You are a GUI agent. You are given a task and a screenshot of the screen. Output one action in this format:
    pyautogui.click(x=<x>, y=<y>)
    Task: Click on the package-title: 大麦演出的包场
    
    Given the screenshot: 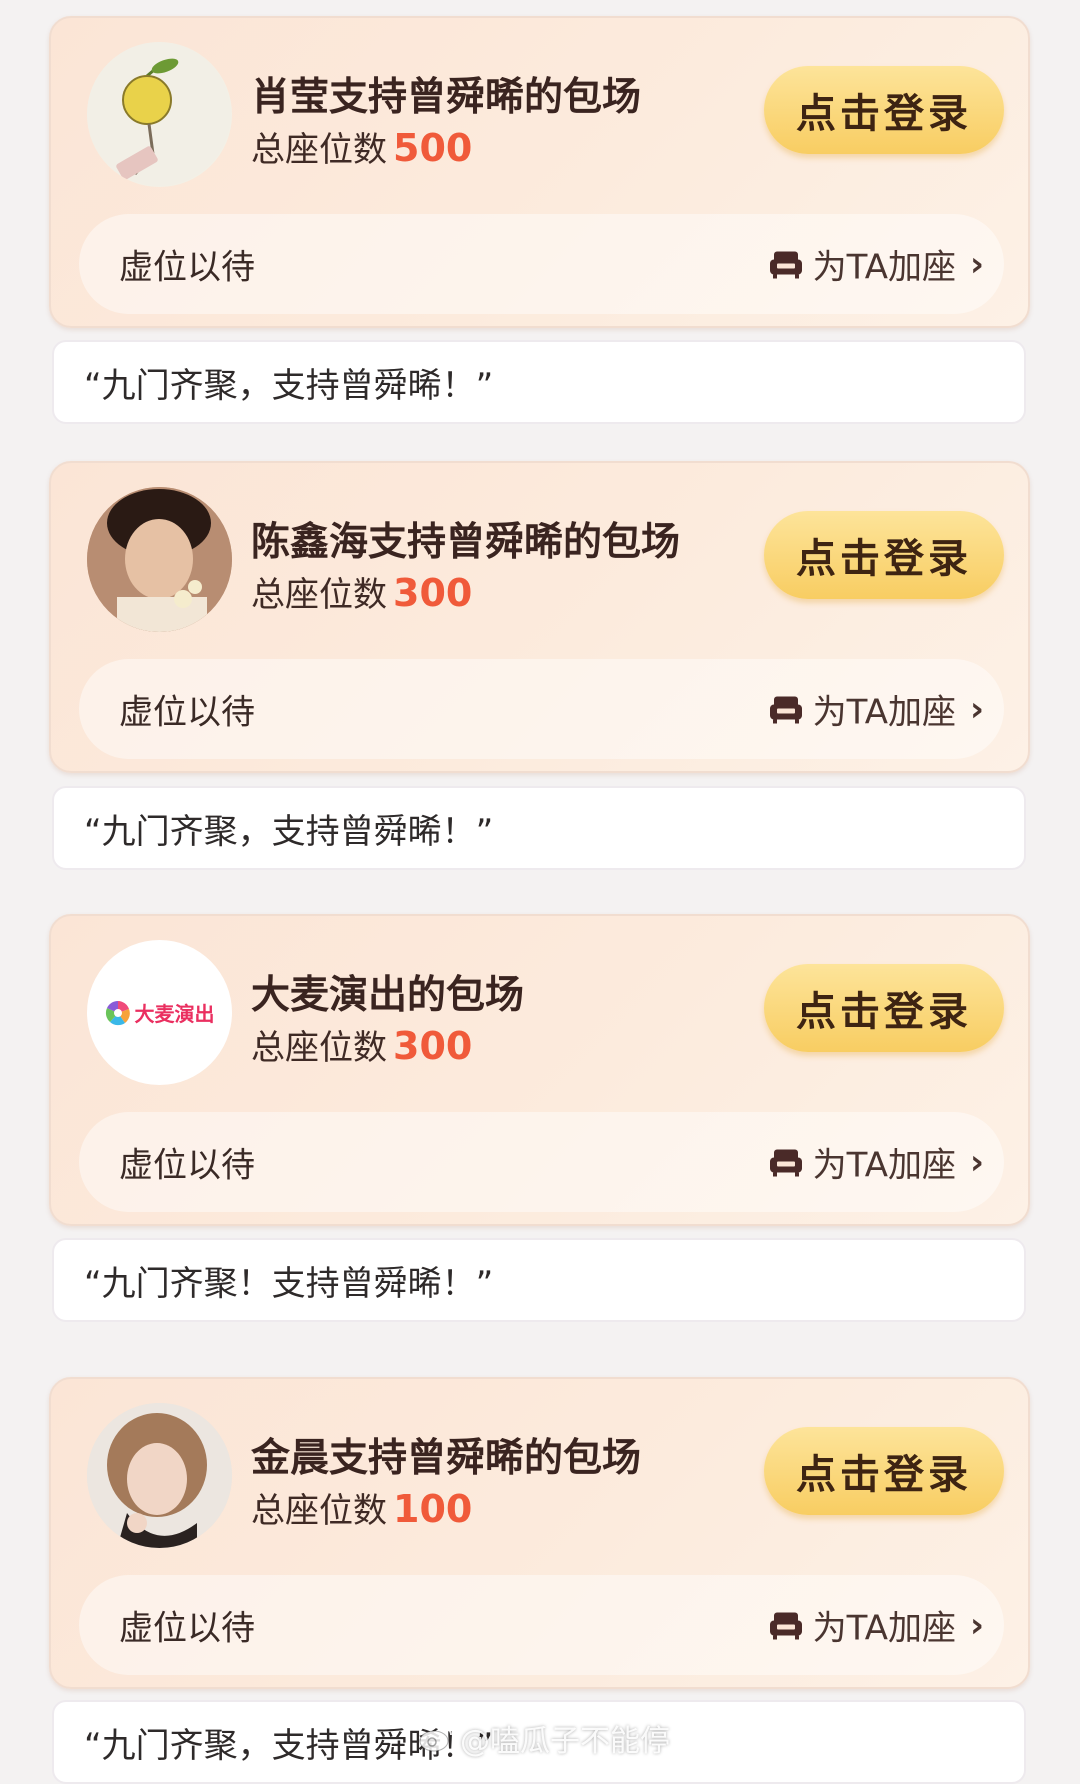 What is the action you would take?
    pyautogui.click(x=388, y=995)
    